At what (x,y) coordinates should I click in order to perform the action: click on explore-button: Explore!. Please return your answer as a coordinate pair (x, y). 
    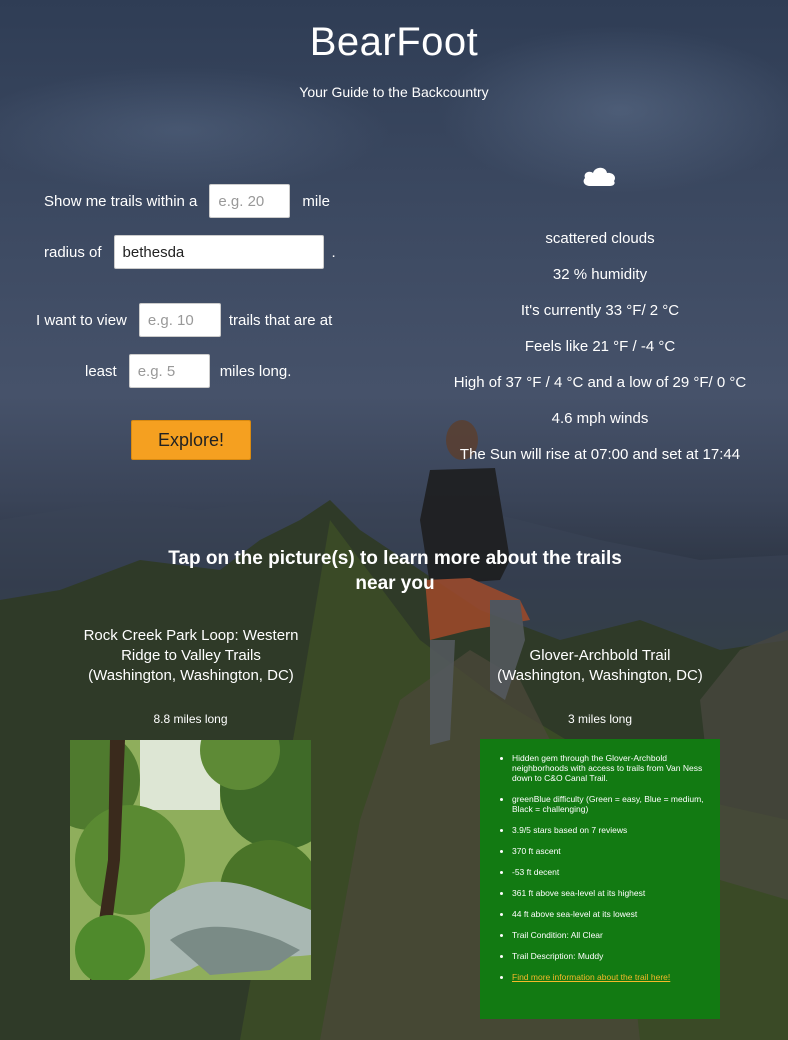
    Looking at the image, I should click on (191, 440).